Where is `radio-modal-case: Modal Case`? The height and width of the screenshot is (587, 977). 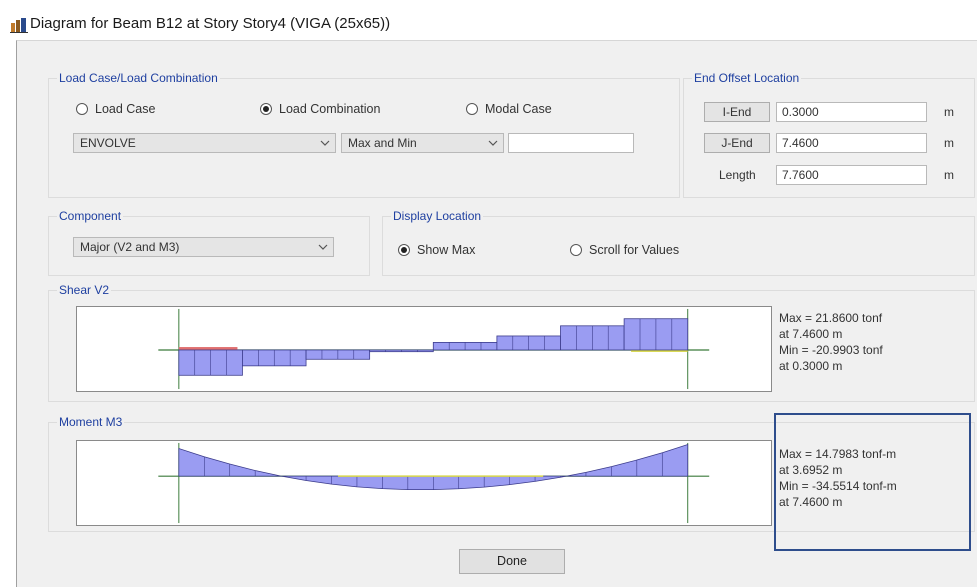 radio-modal-case: Modal Case is located at coordinates (509, 109).